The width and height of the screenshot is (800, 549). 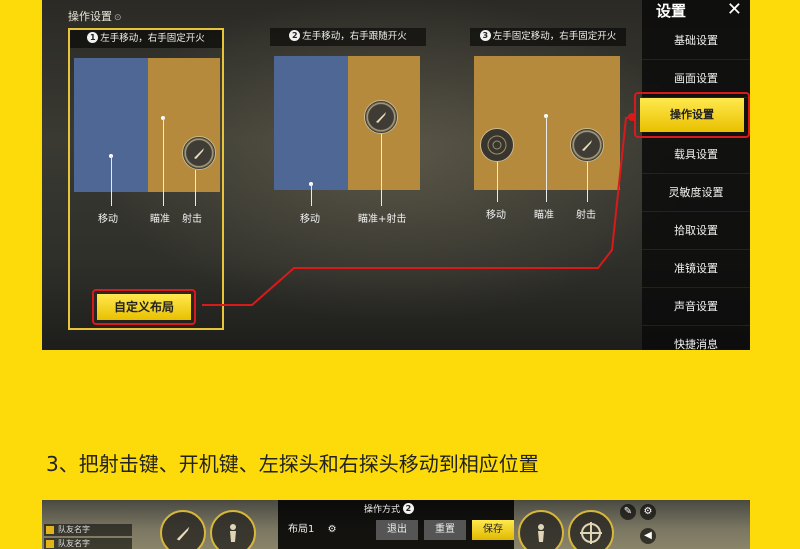 What do you see at coordinates (397, 530) in the screenshot?
I see `exit-button: 退出` at bounding box center [397, 530].